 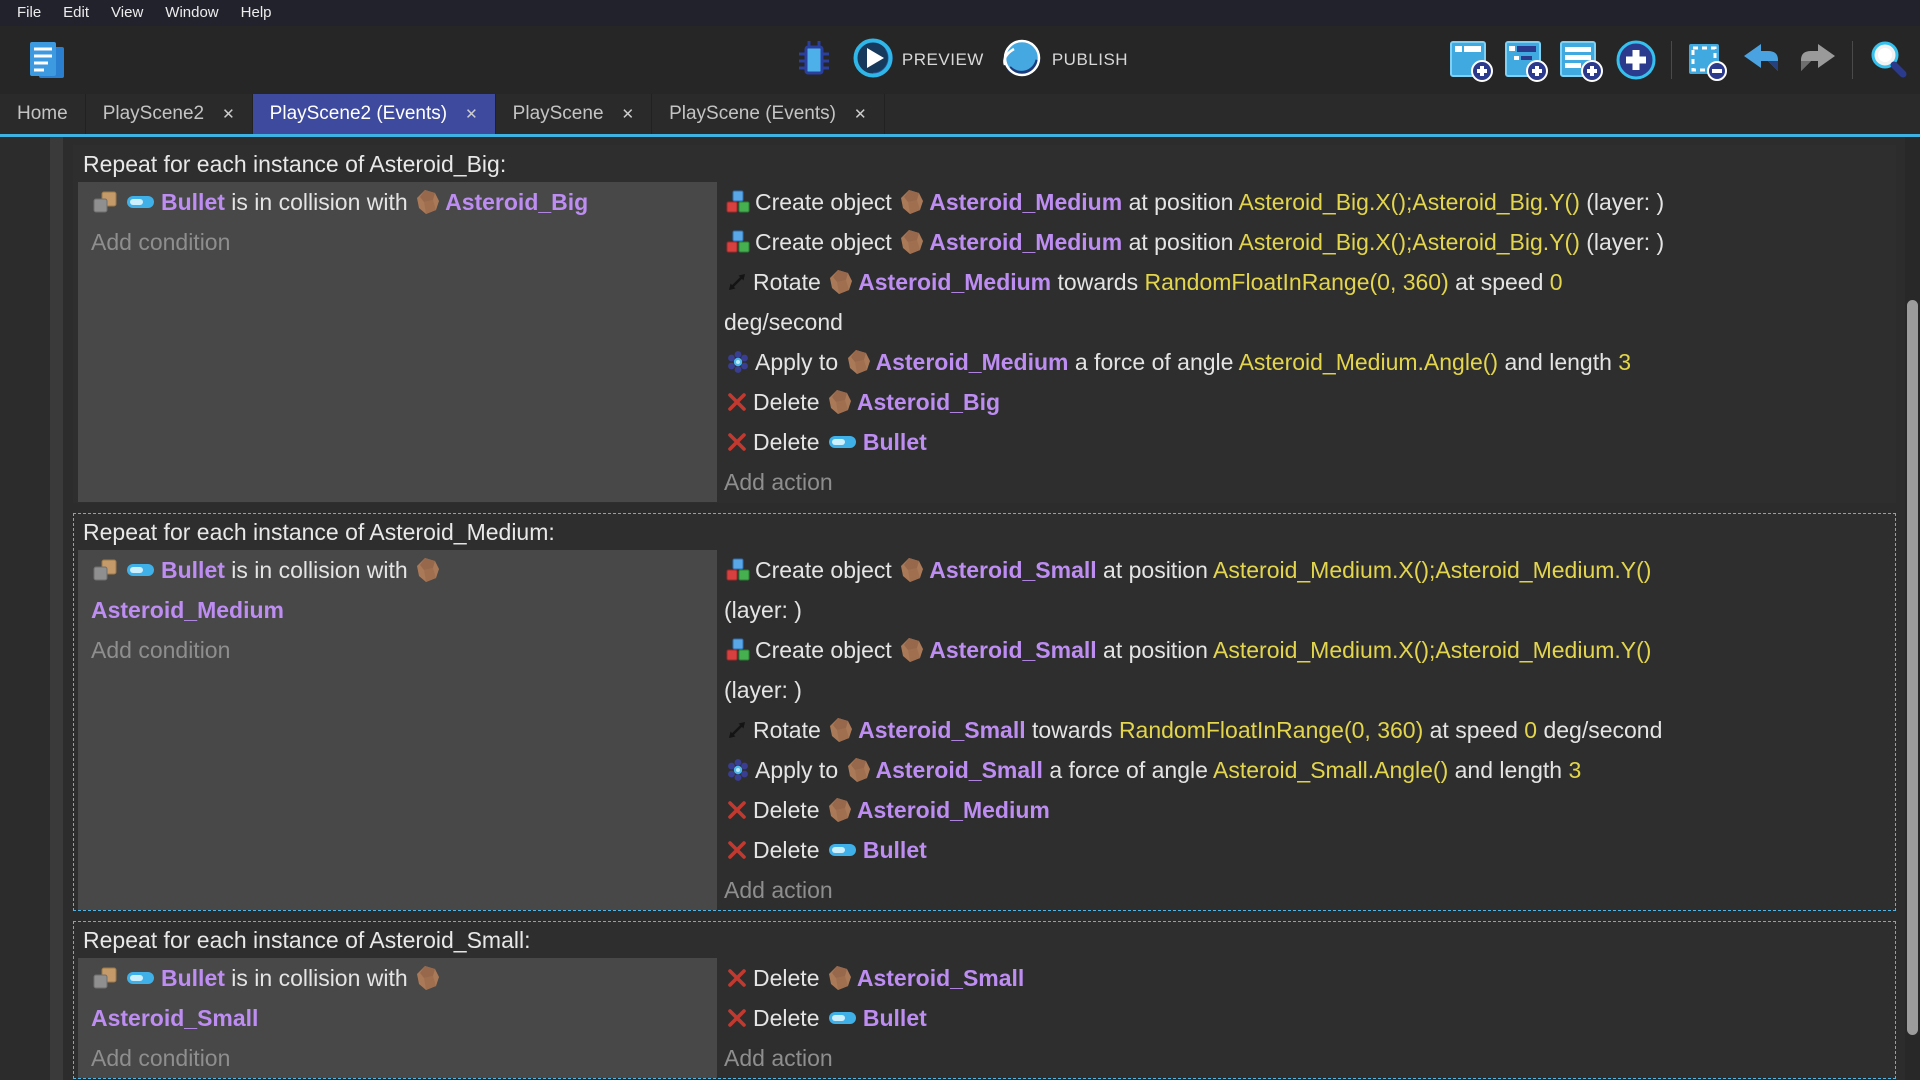 I want to click on strip-selection-icon, so click(x=1707, y=60).